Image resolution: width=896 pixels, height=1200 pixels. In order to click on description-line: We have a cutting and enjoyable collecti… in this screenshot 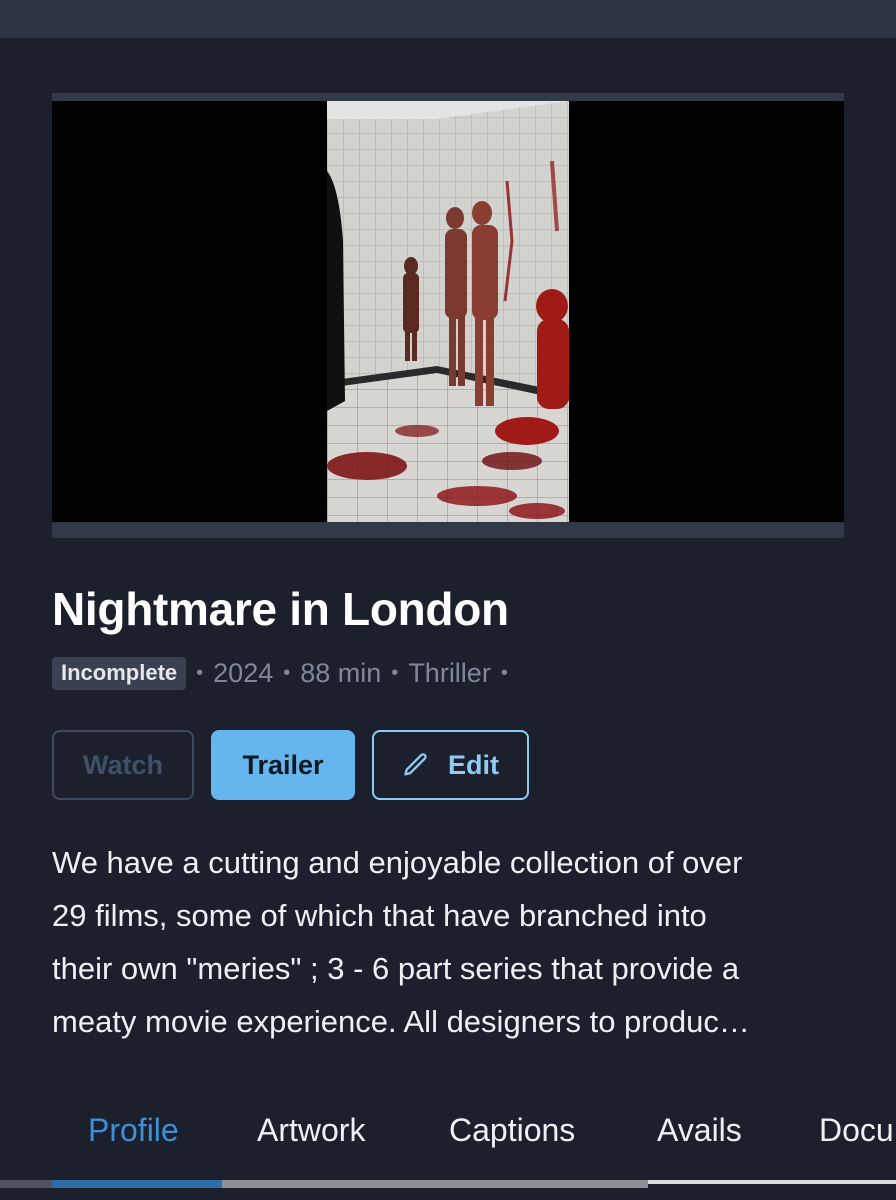, I will do `click(397, 862)`.